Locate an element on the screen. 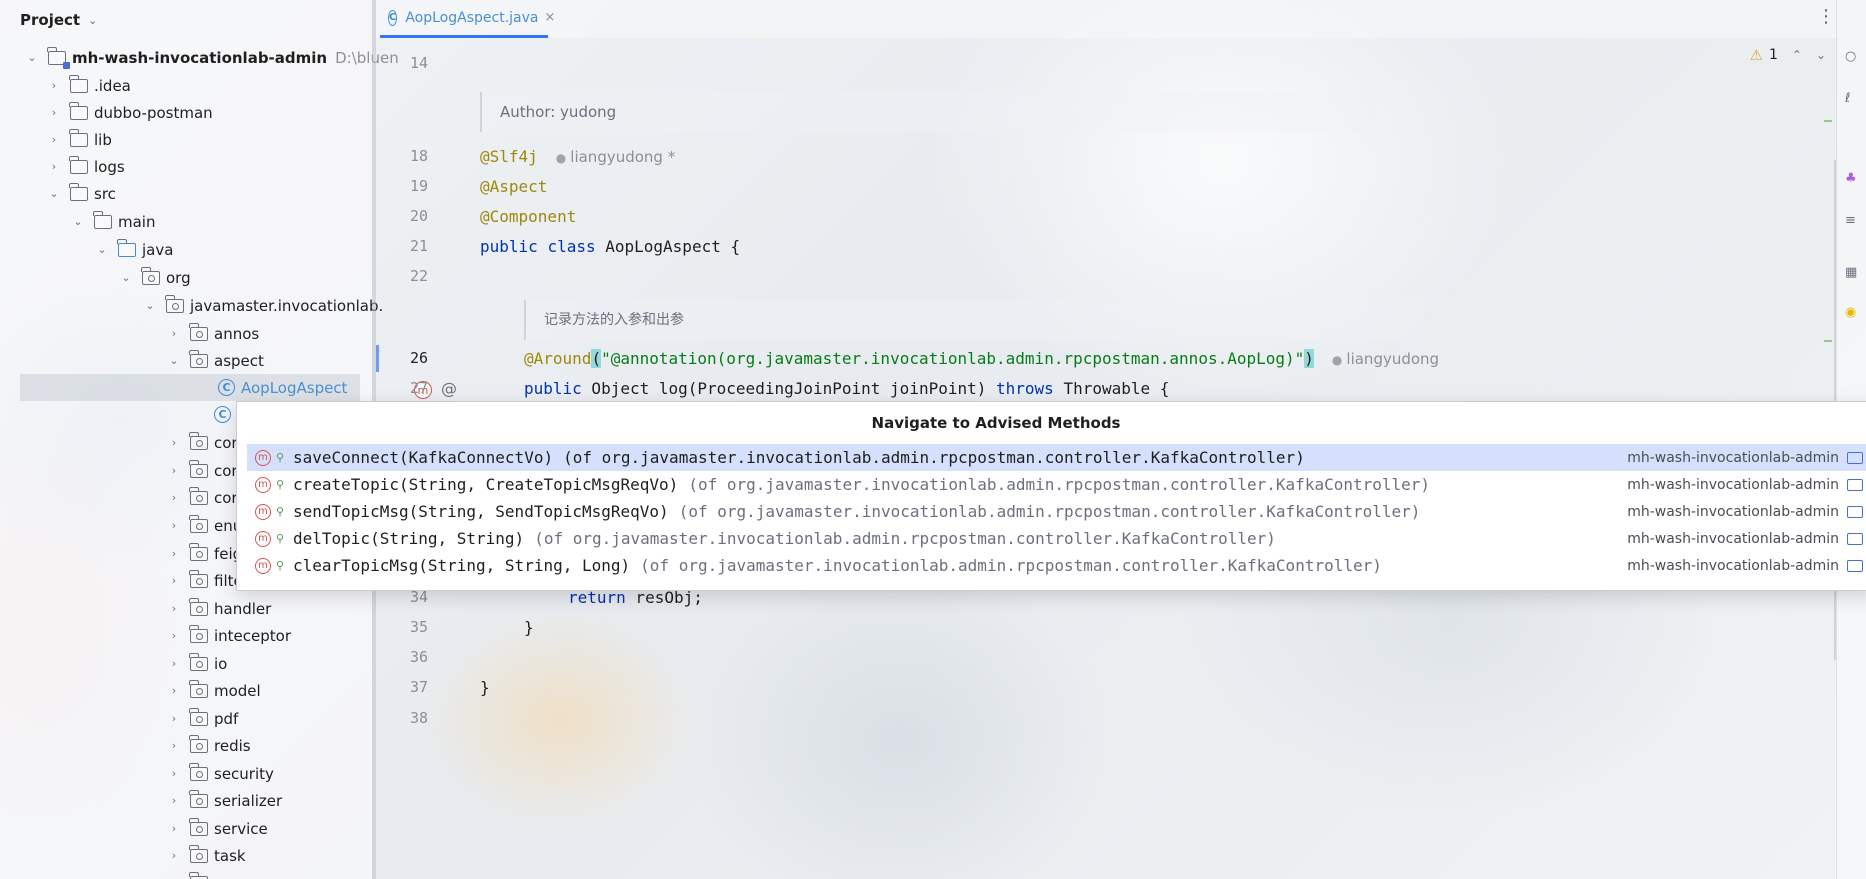  tree-item-dubbo-postman: › dubbo-postman is located at coordinates (129, 112).